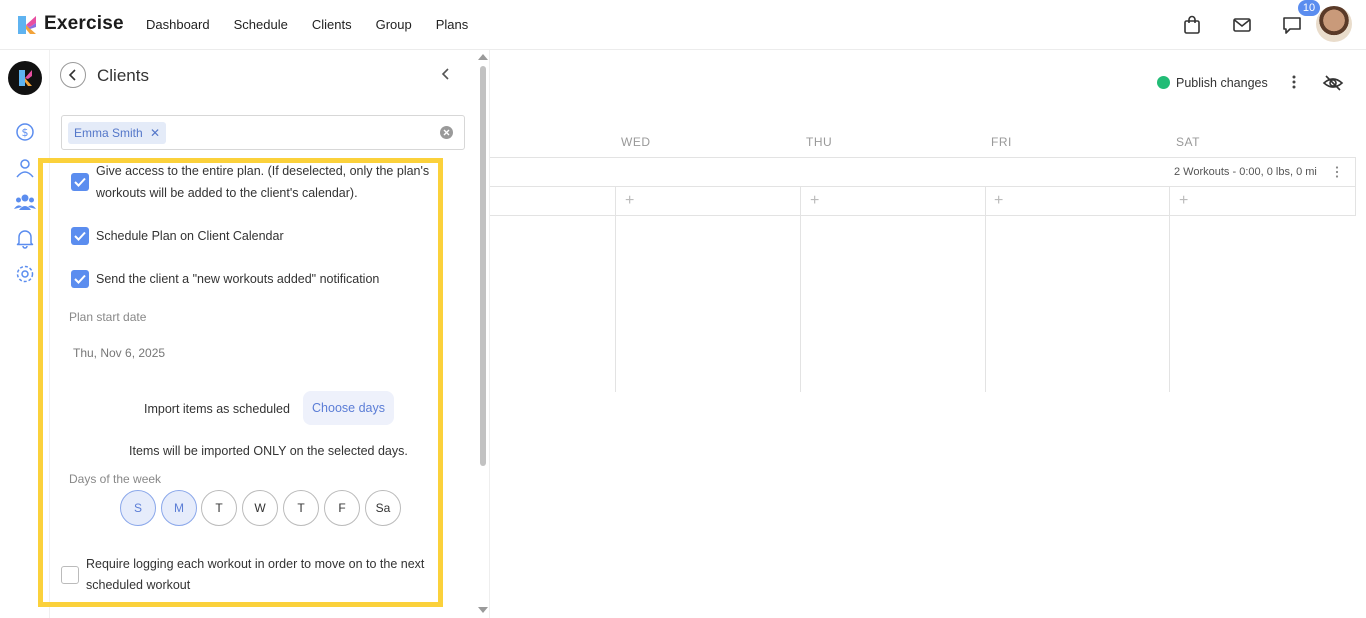  What do you see at coordinates (138, 585) in the screenshot?
I see `require-logging-label-2: scheduled workout` at bounding box center [138, 585].